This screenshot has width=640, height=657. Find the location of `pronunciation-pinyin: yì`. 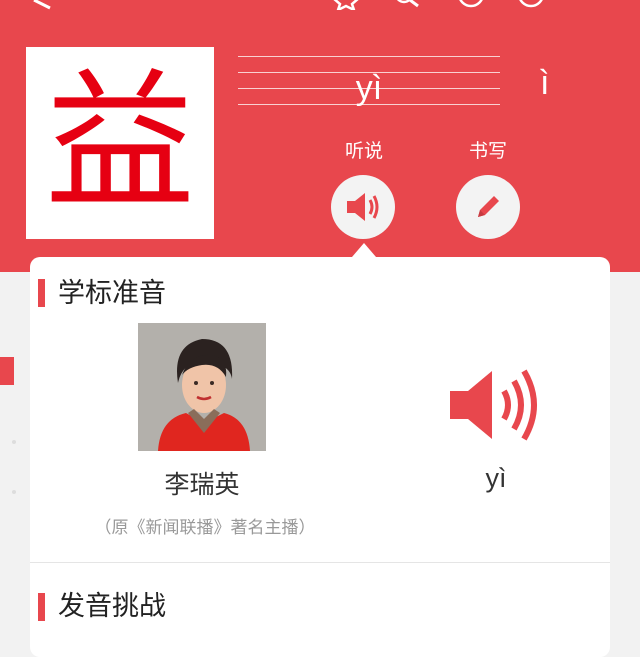

pronunciation-pinyin: yì is located at coordinates (496, 478).